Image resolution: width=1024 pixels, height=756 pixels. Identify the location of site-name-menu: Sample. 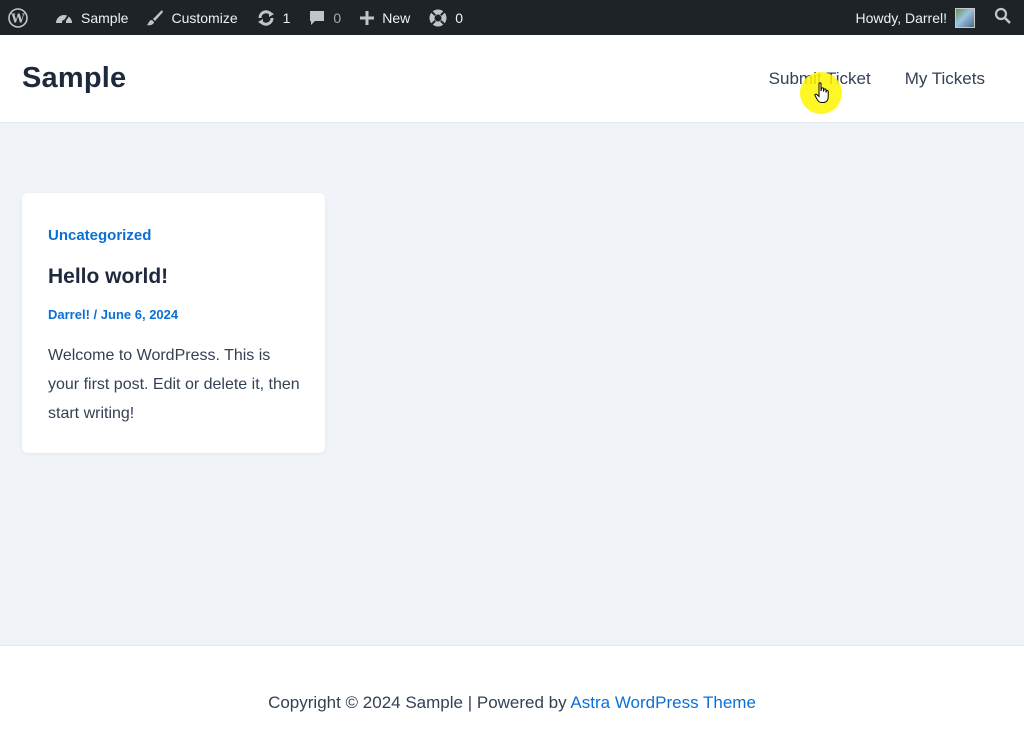
(91, 17).